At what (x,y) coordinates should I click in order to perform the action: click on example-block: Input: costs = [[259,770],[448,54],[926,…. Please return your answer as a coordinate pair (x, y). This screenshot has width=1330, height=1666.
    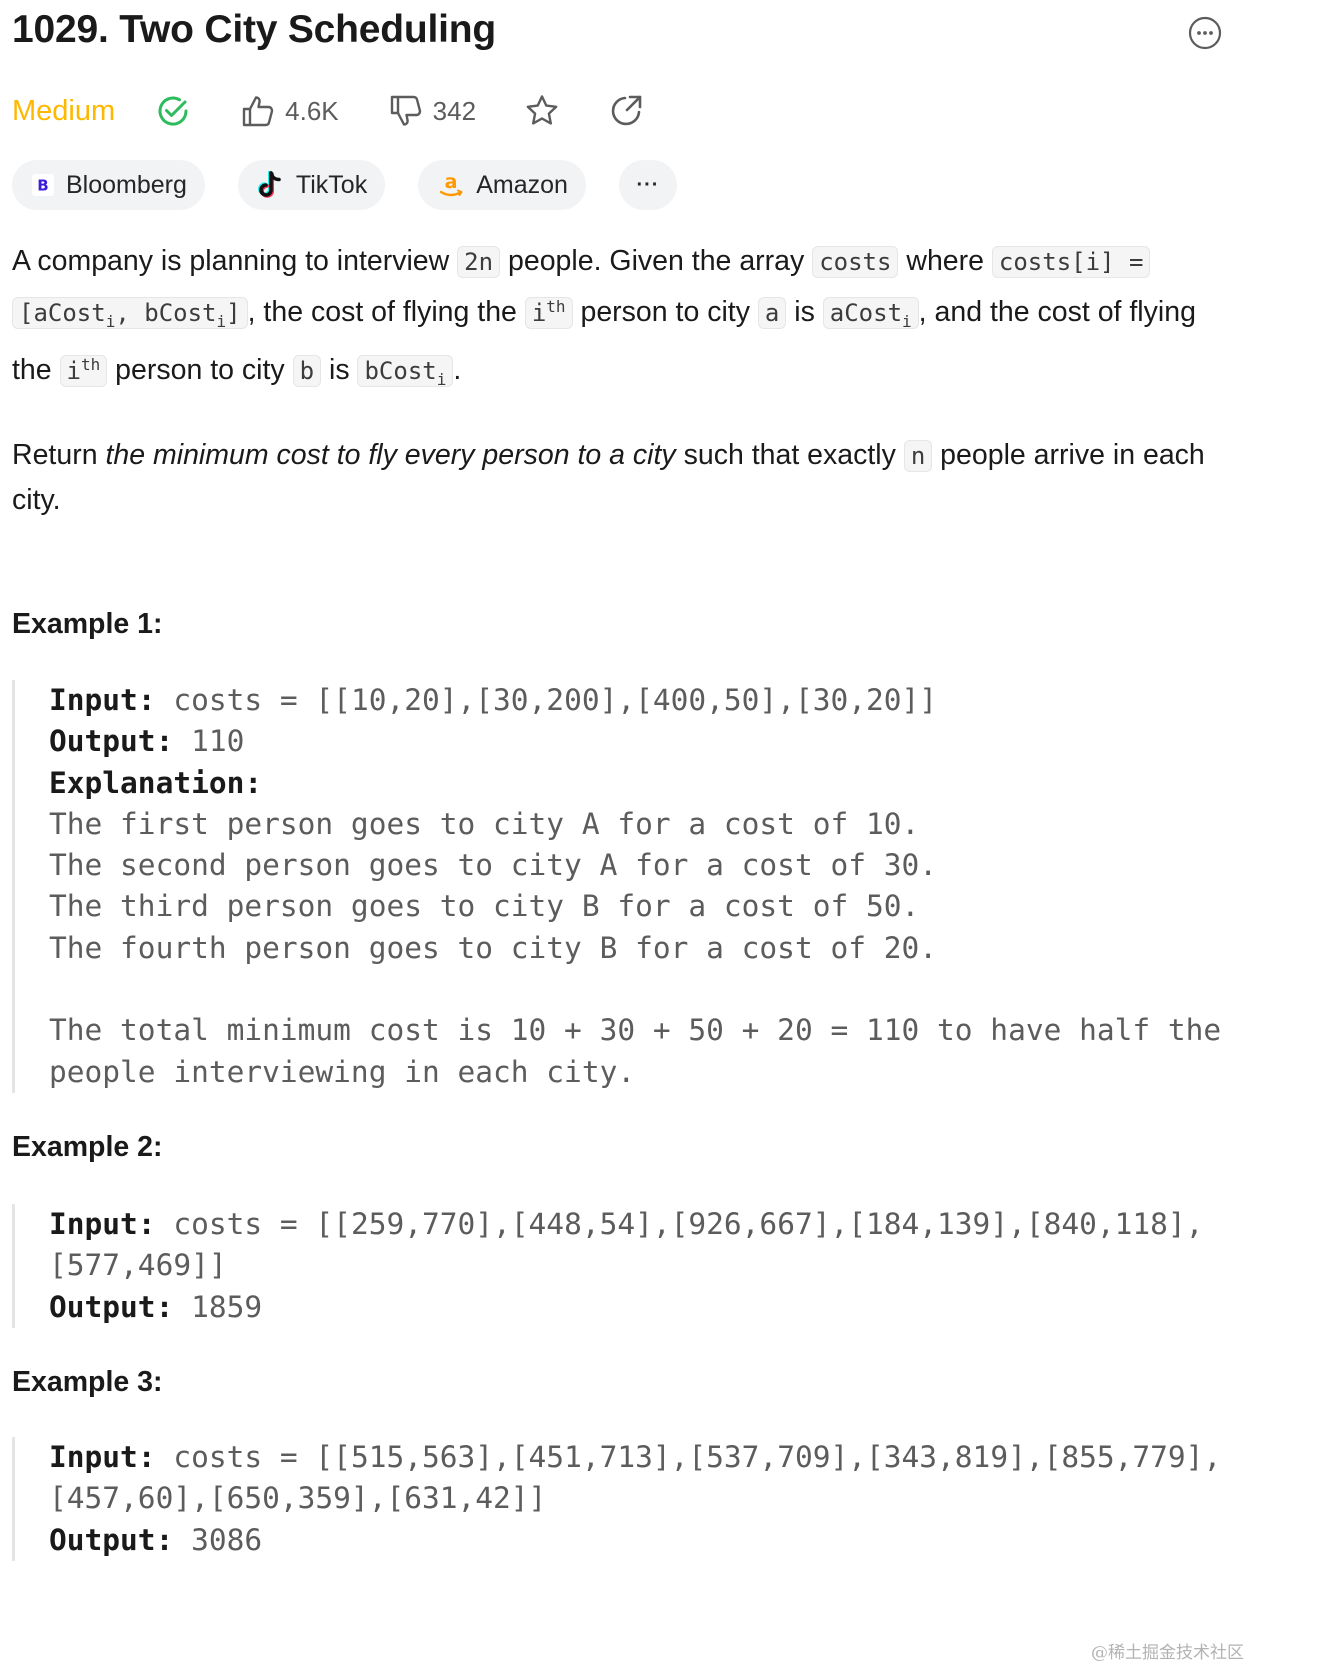
    Looking at the image, I should click on (622, 1266).